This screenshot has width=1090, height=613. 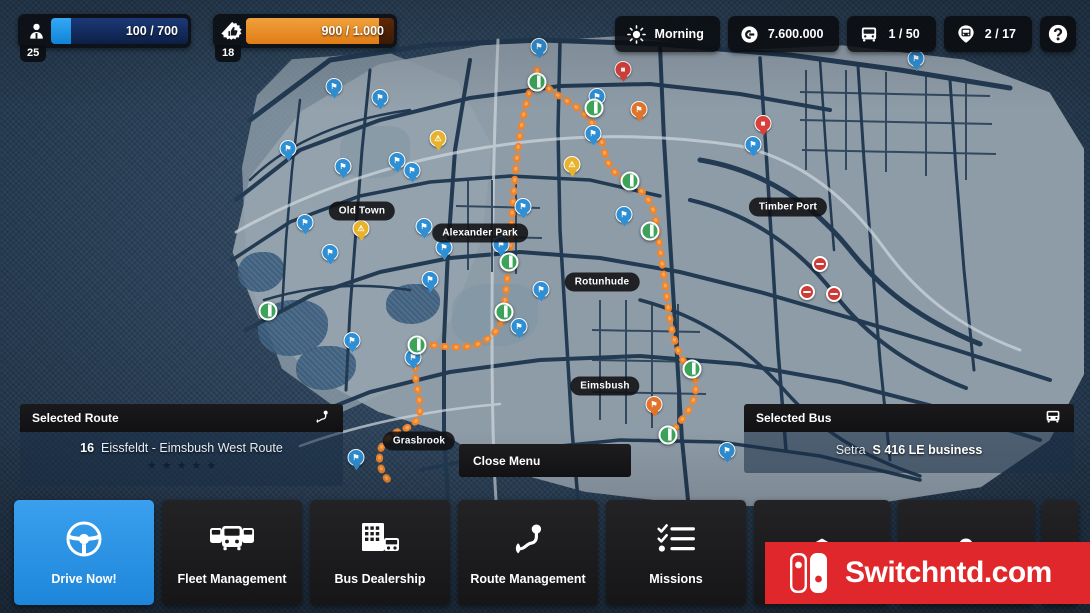 What do you see at coordinates (927, 450) in the screenshot?
I see `bus-model: S 416 LE business` at bounding box center [927, 450].